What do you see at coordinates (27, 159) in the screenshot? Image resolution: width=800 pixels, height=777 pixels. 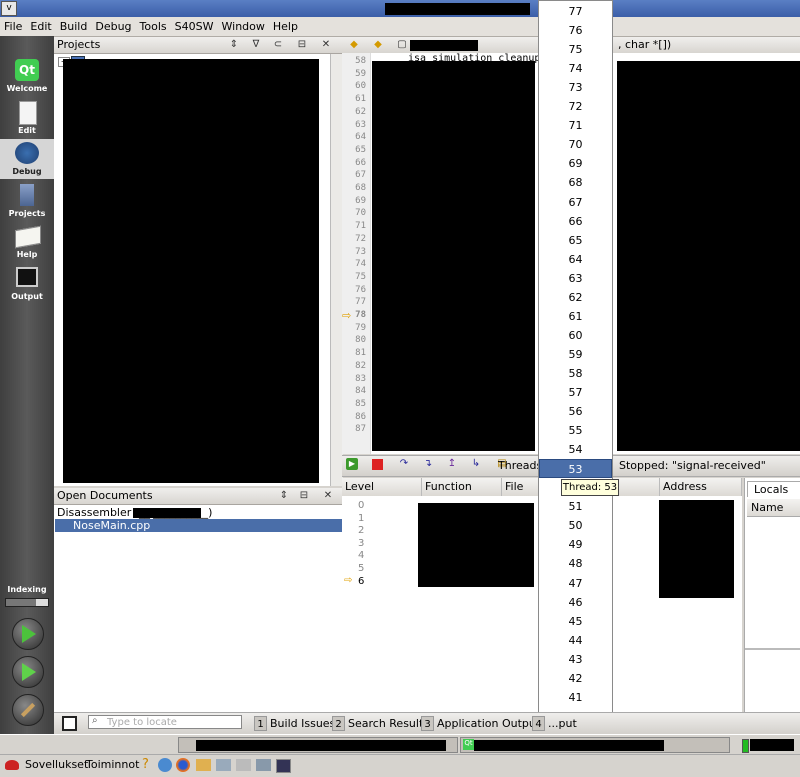 I see `mode-debug: Debug` at bounding box center [27, 159].